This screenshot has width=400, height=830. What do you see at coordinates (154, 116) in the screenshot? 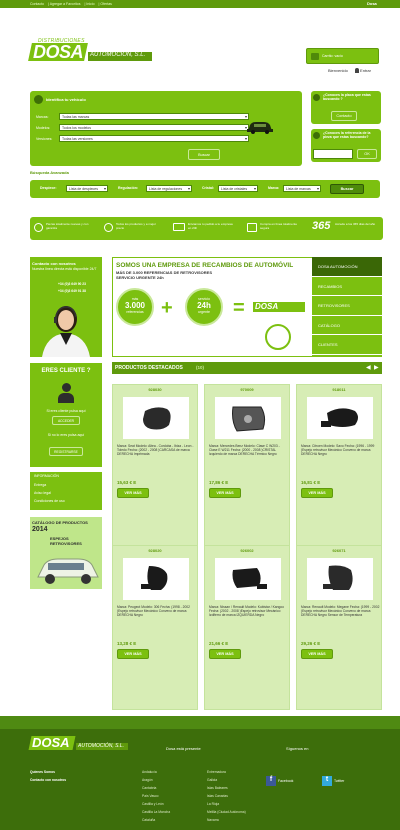
I see `brand-select: Todas las marcas` at bounding box center [154, 116].